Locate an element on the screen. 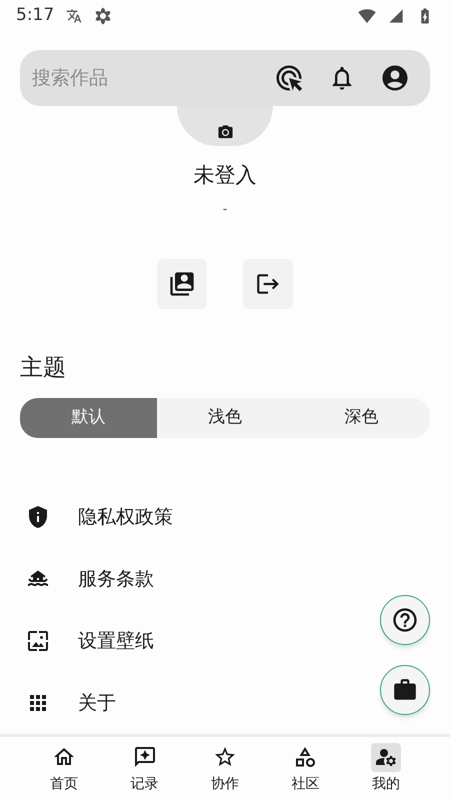 This screenshot has height=800, width=450. user-name: 未登入 is located at coordinates (225, 175).